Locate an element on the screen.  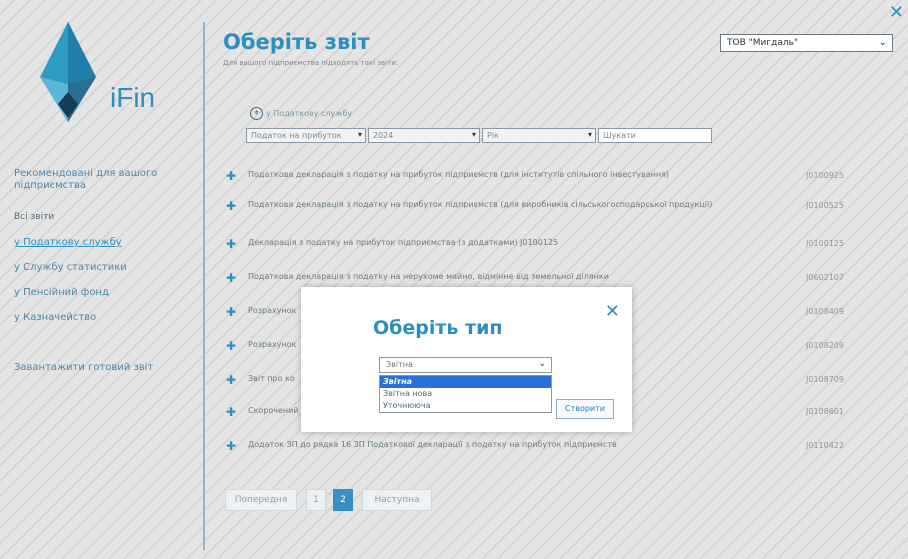
type-dropdown: Звітна Звітна нова Уточнююча is located at coordinates (465, 394).